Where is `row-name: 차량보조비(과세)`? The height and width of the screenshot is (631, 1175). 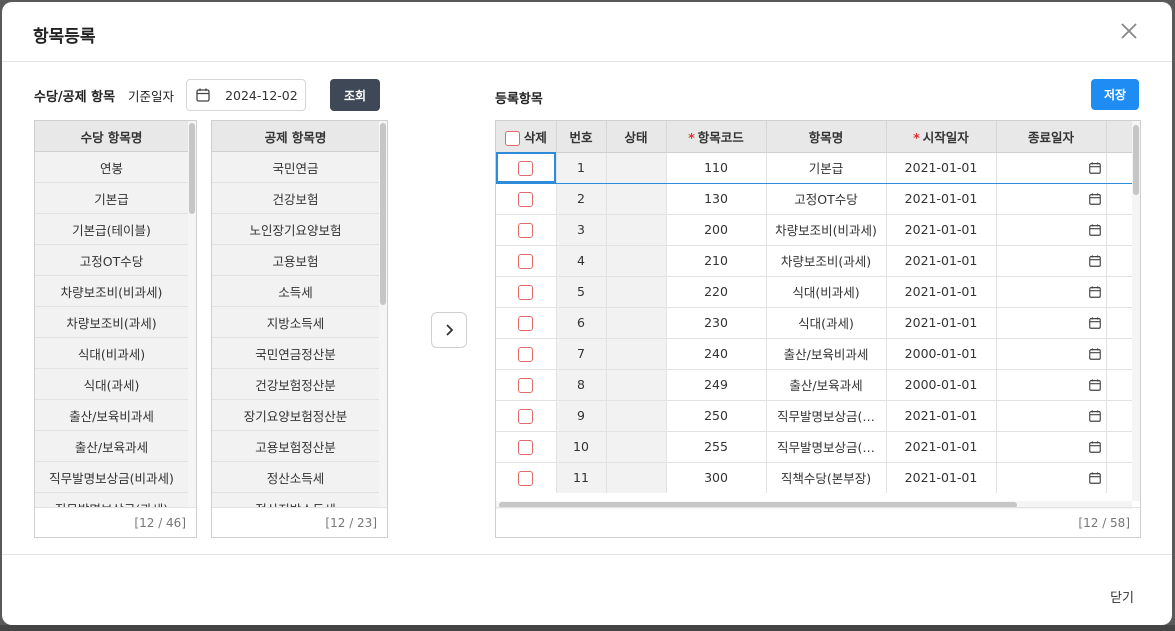 row-name: 차량보조비(과세) is located at coordinates (826, 261).